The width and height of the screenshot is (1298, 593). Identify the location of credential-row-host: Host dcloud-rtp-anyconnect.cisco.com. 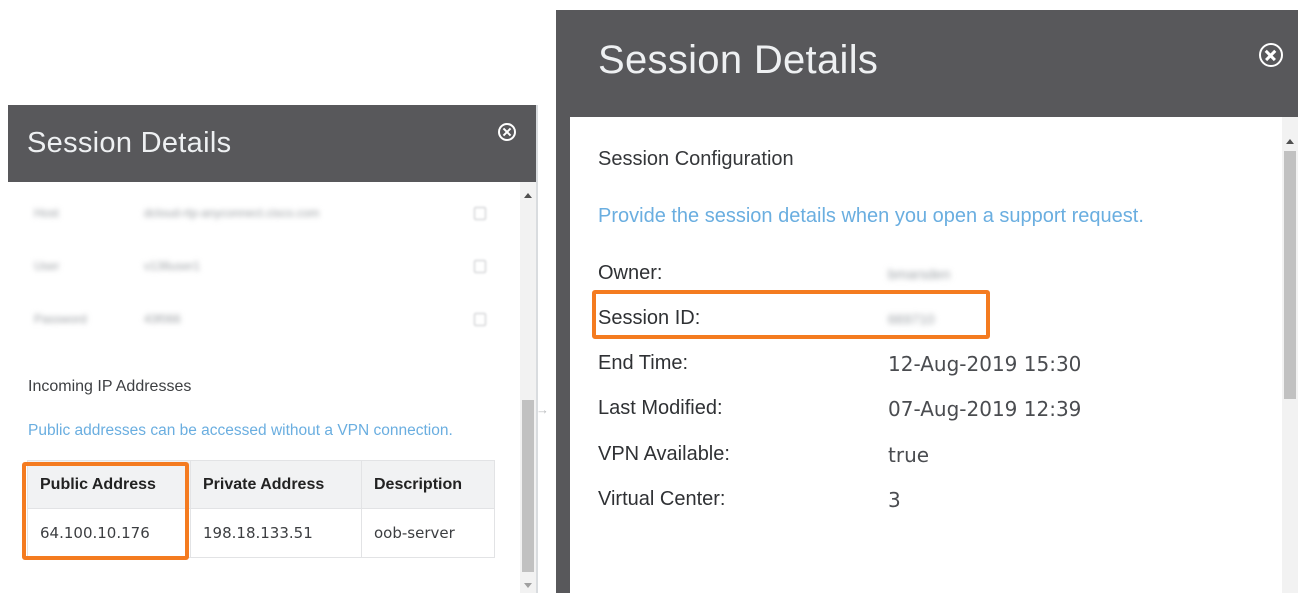
(258, 215).